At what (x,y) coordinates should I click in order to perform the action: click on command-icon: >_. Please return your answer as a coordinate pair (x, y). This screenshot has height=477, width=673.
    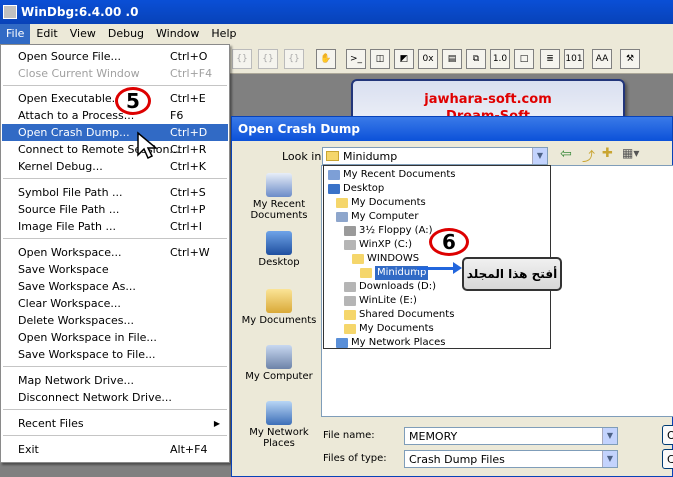
    Looking at the image, I should click on (356, 59).